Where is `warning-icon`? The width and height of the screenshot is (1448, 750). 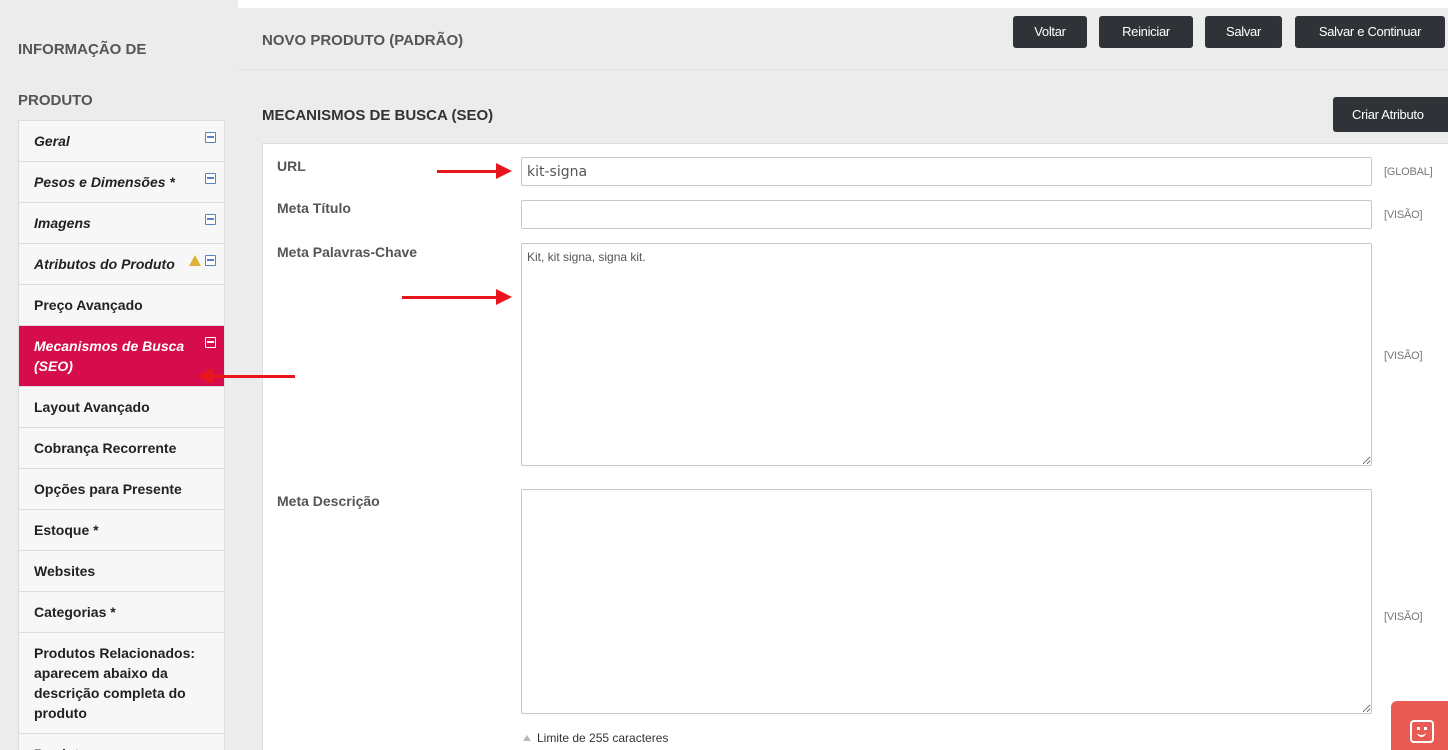
warning-icon is located at coordinates (195, 260).